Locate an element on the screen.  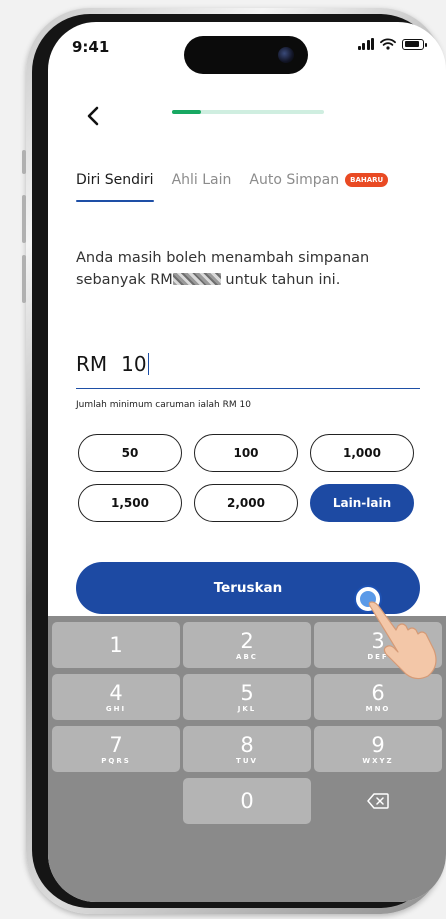
currency-label: RM is located at coordinates (92, 364).